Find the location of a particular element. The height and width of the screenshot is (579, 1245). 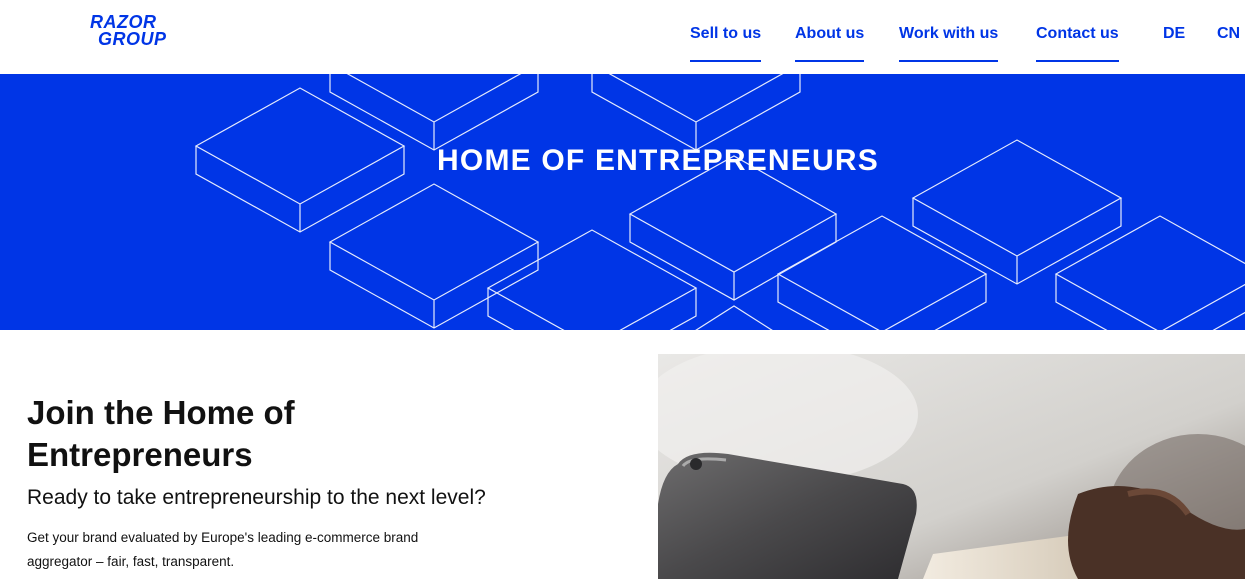

logo-line-2: GROUP is located at coordinates (132, 39).